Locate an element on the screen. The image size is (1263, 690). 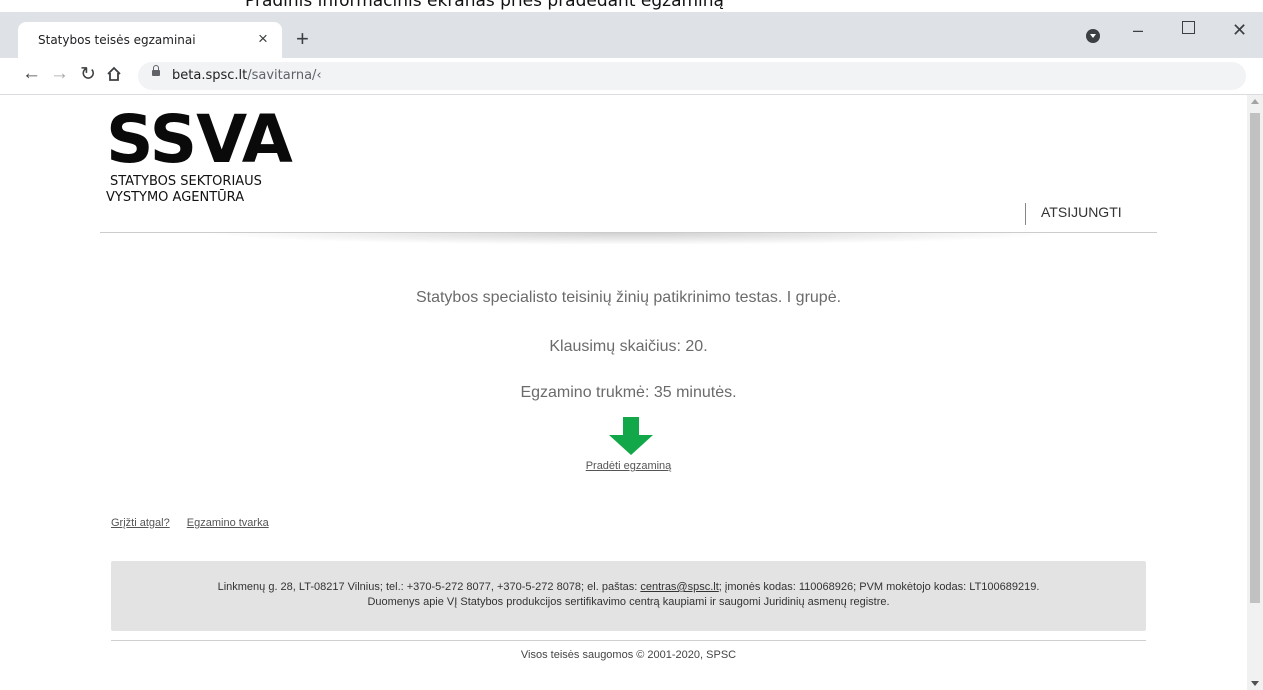
header-divider is located at coordinates (1025, 214).